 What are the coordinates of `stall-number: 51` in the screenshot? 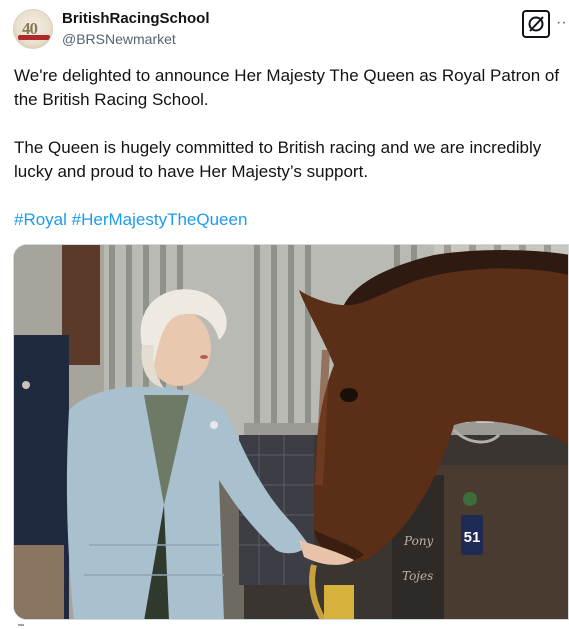 It's located at (472, 537).